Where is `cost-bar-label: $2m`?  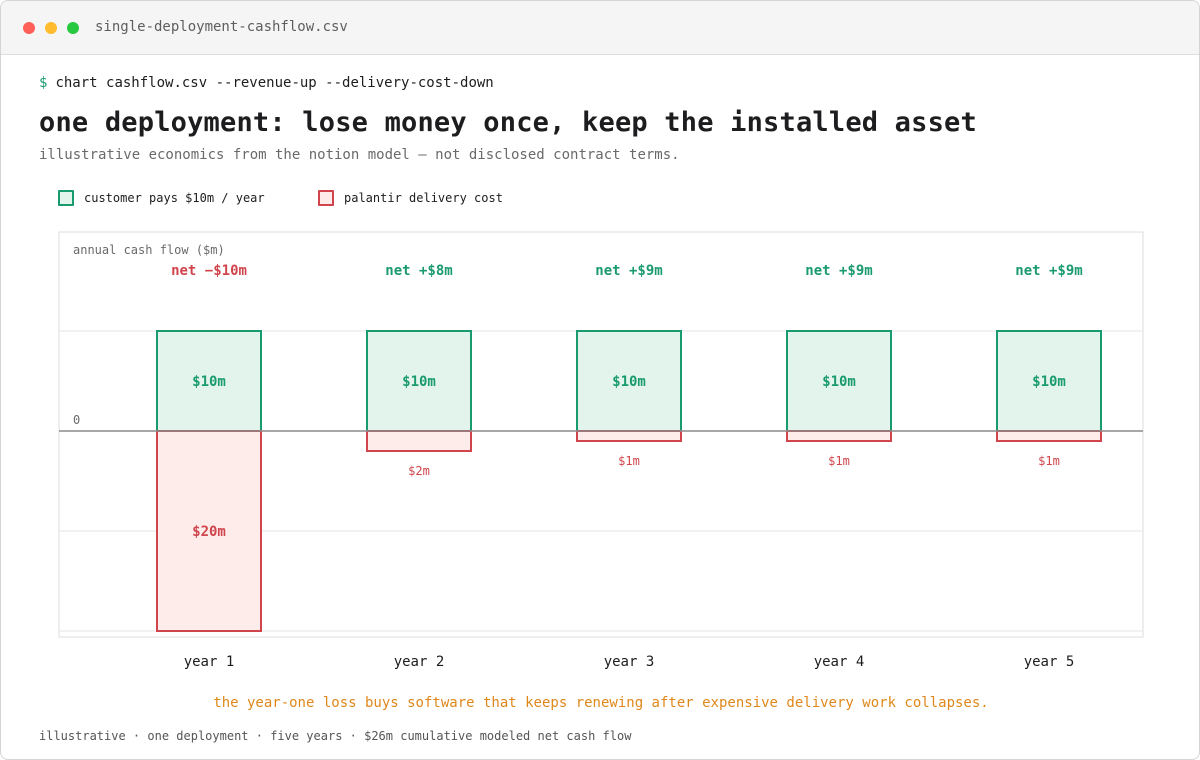 cost-bar-label: $2m is located at coordinates (419, 471).